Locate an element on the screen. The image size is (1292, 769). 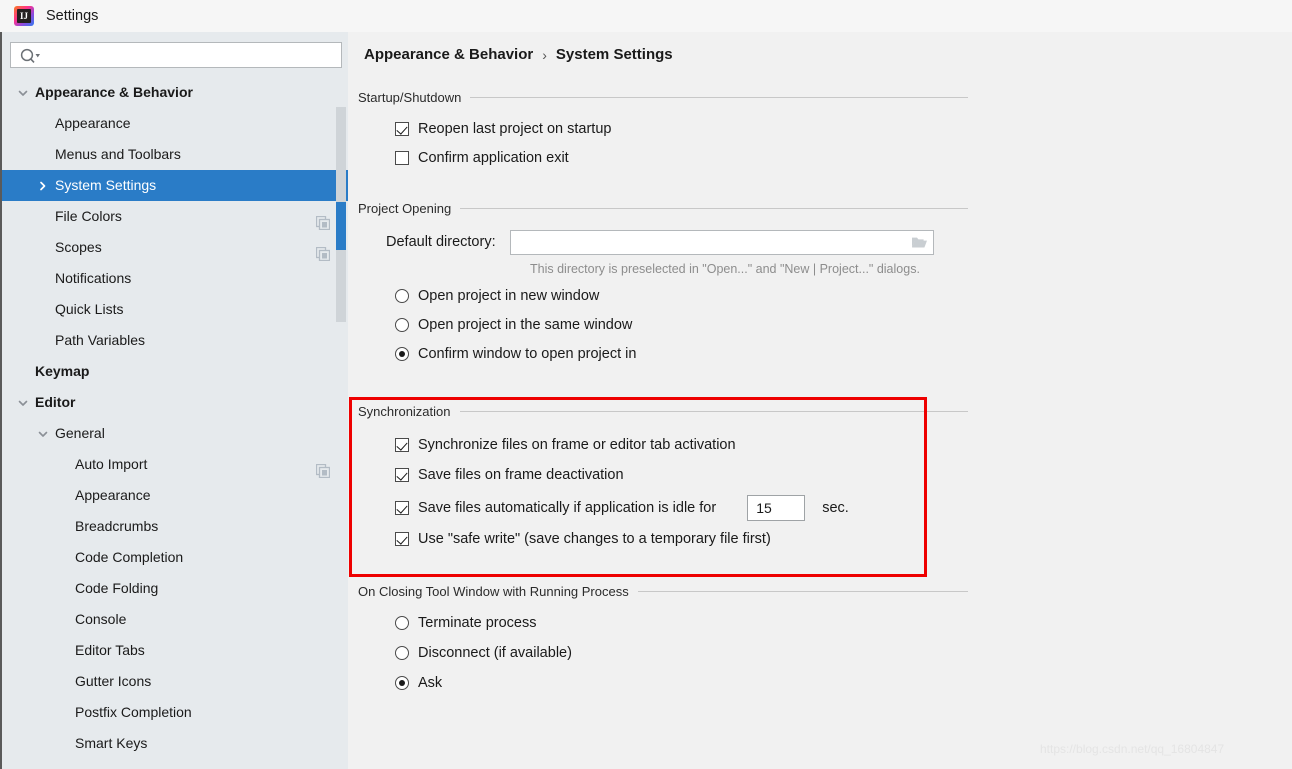
sidebar-item-notifications: Notifications is located at coordinates (175, 278).